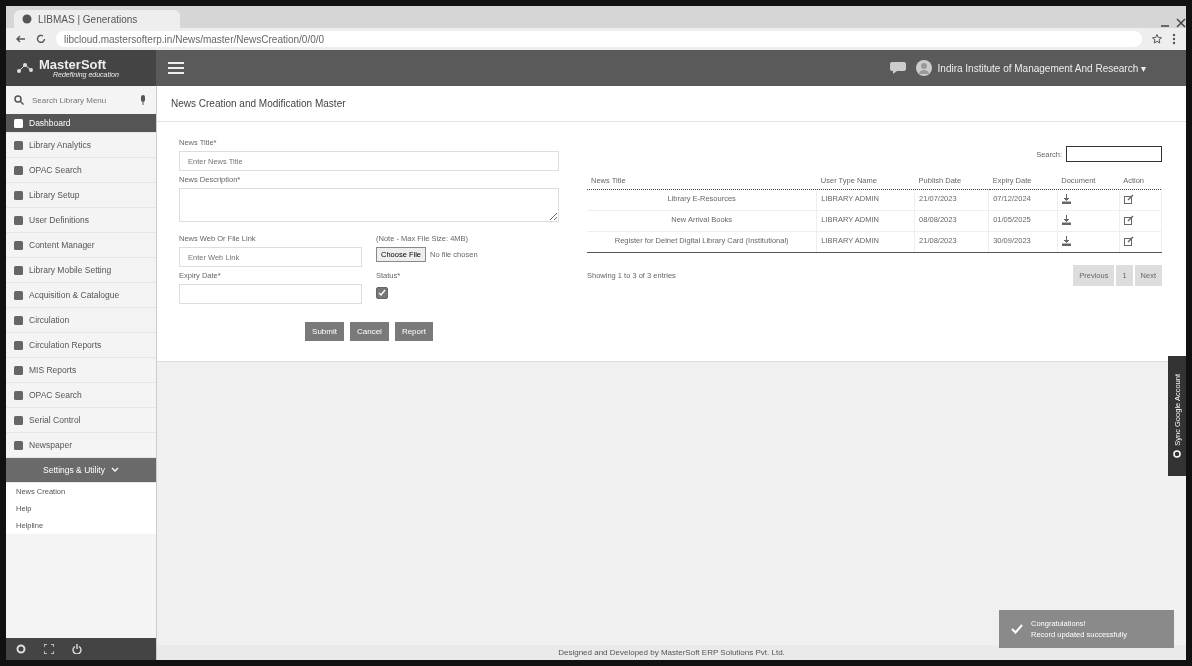 This screenshot has height=666, width=1192. What do you see at coordinates (324, 331) in the screenshot?
I see `form-button: Submit` at bounding box center [324, 331].